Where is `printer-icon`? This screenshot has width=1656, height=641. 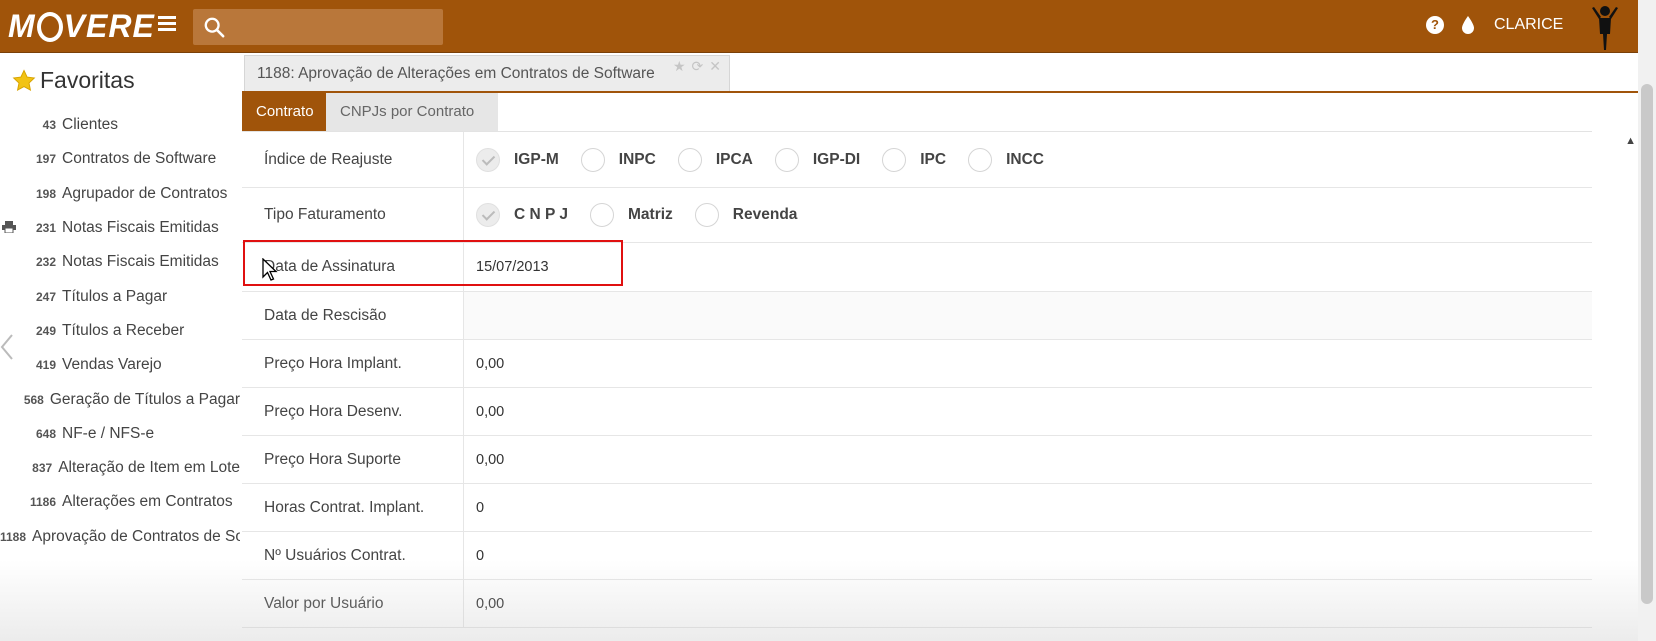 printer-icon is located at coordinates (9, 226).